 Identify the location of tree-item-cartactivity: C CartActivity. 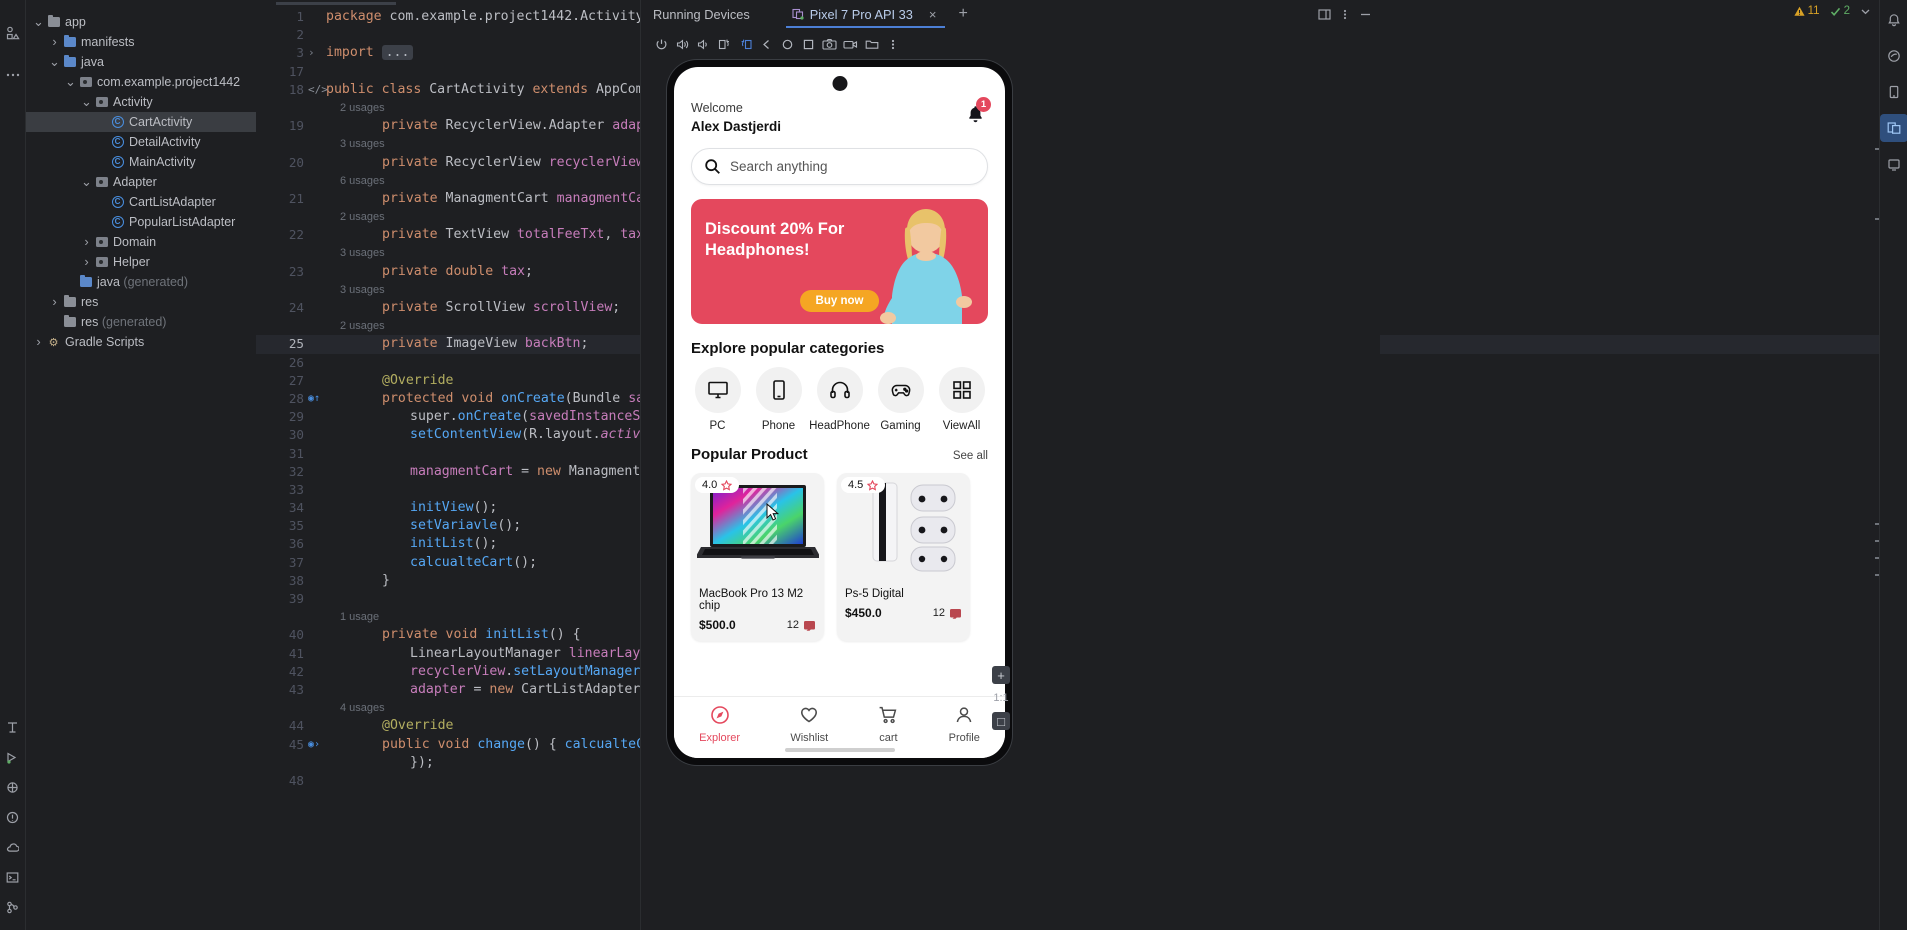
(141, 122).